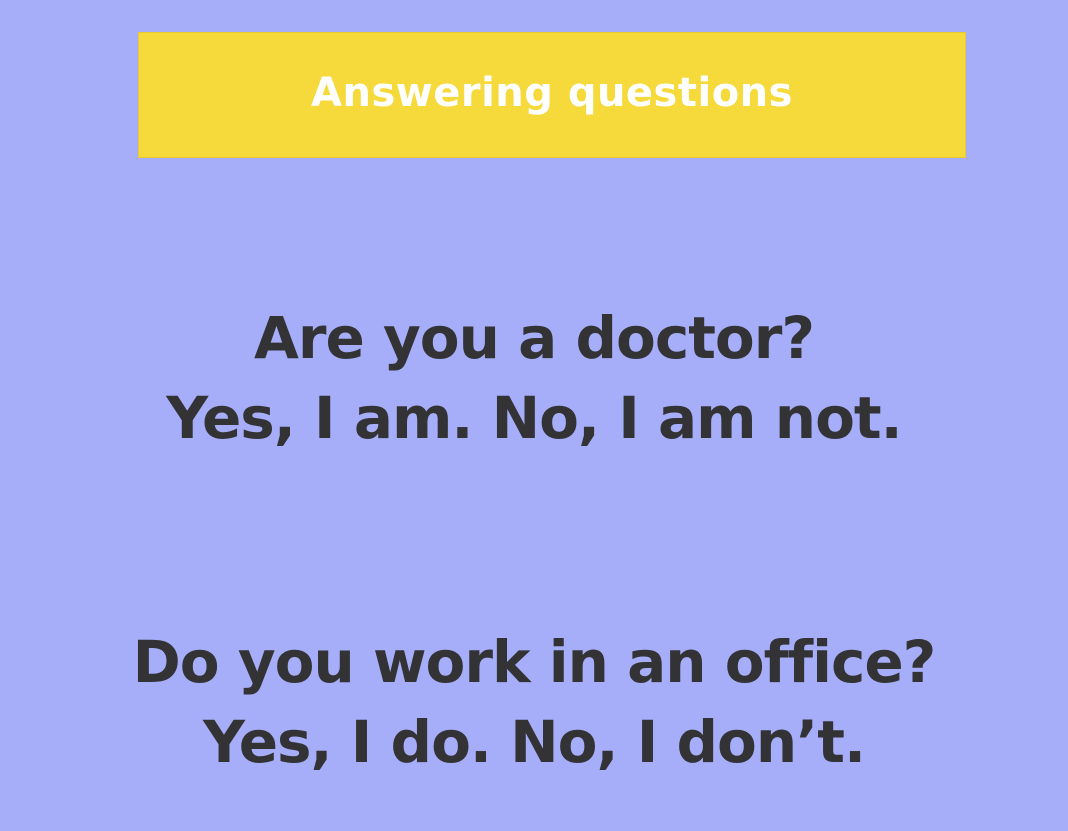 The image size is (1068, 831). Describe the element at coordinates (534, 418) in the screenshot. I see `answer-1: Yes, I am. No, I am not.` at that location.